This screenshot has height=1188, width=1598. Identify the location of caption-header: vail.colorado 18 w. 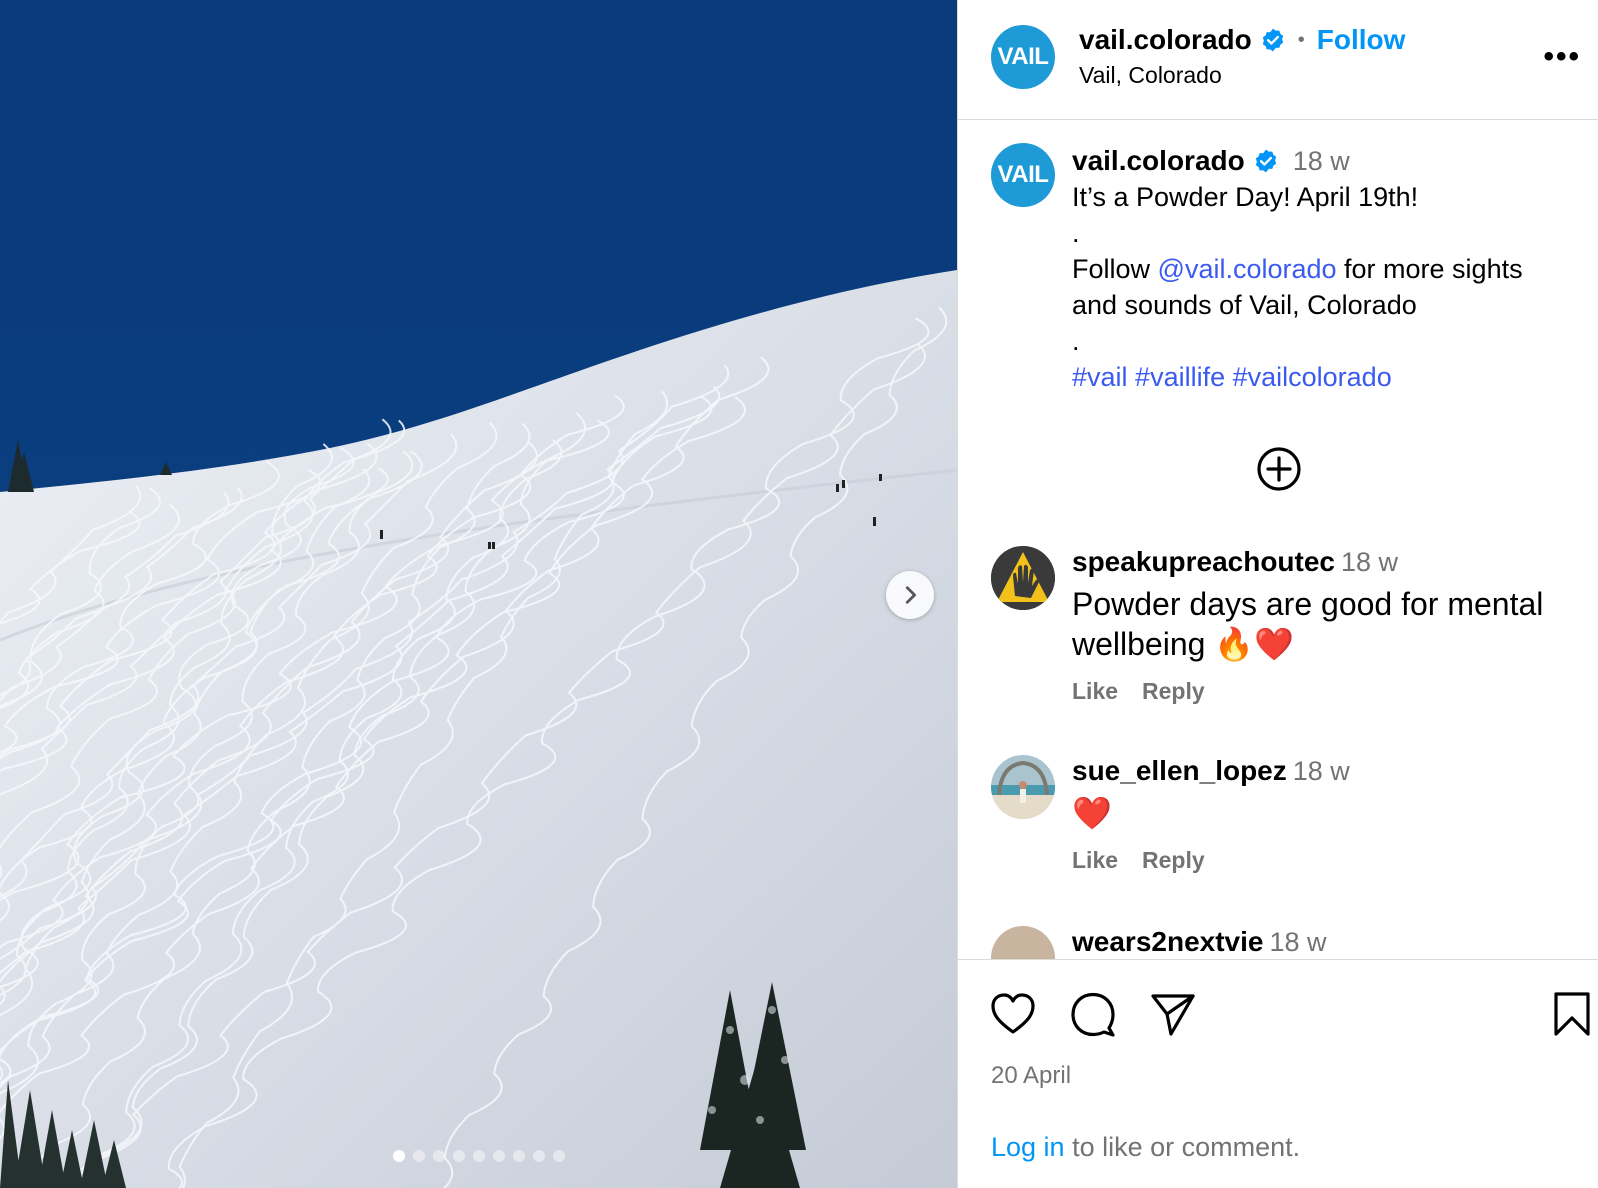
(1322, 161).